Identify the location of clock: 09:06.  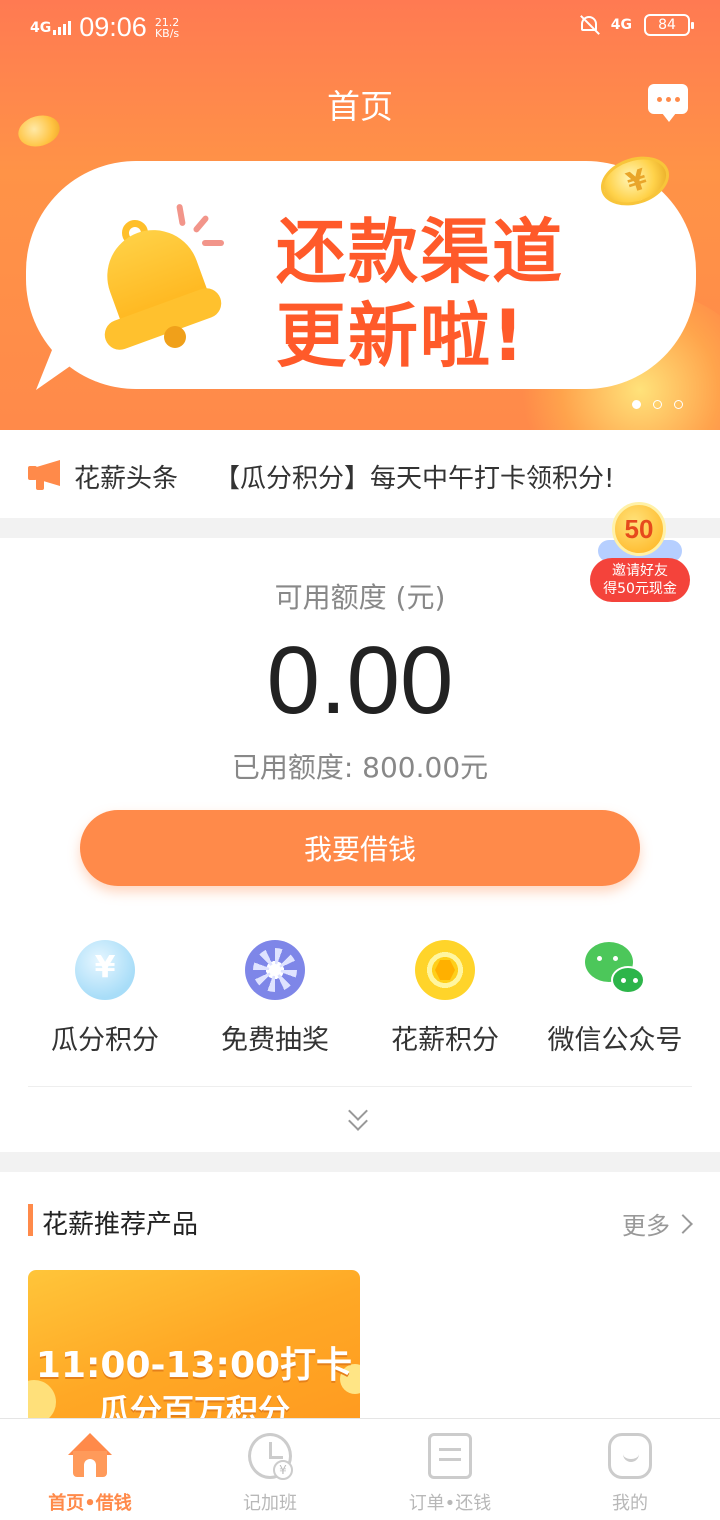
(113, 27).